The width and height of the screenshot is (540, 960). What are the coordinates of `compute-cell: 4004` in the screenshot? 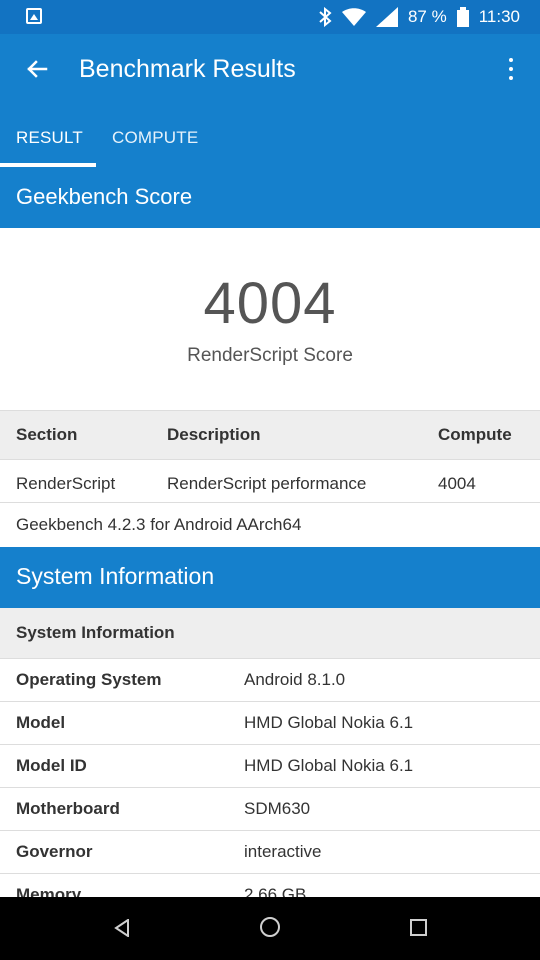 It's located at (457, 483).